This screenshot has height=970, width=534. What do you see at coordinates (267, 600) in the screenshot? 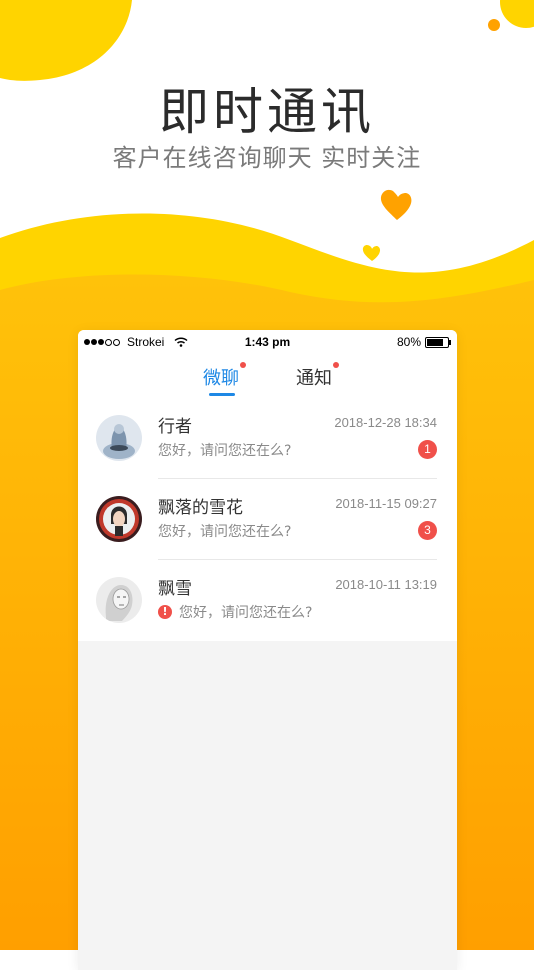
I see `conversation-item: 飘雪 2018-10-11 13:19 ! 您好，请问您还在么?` at bounding box center [267, 600].